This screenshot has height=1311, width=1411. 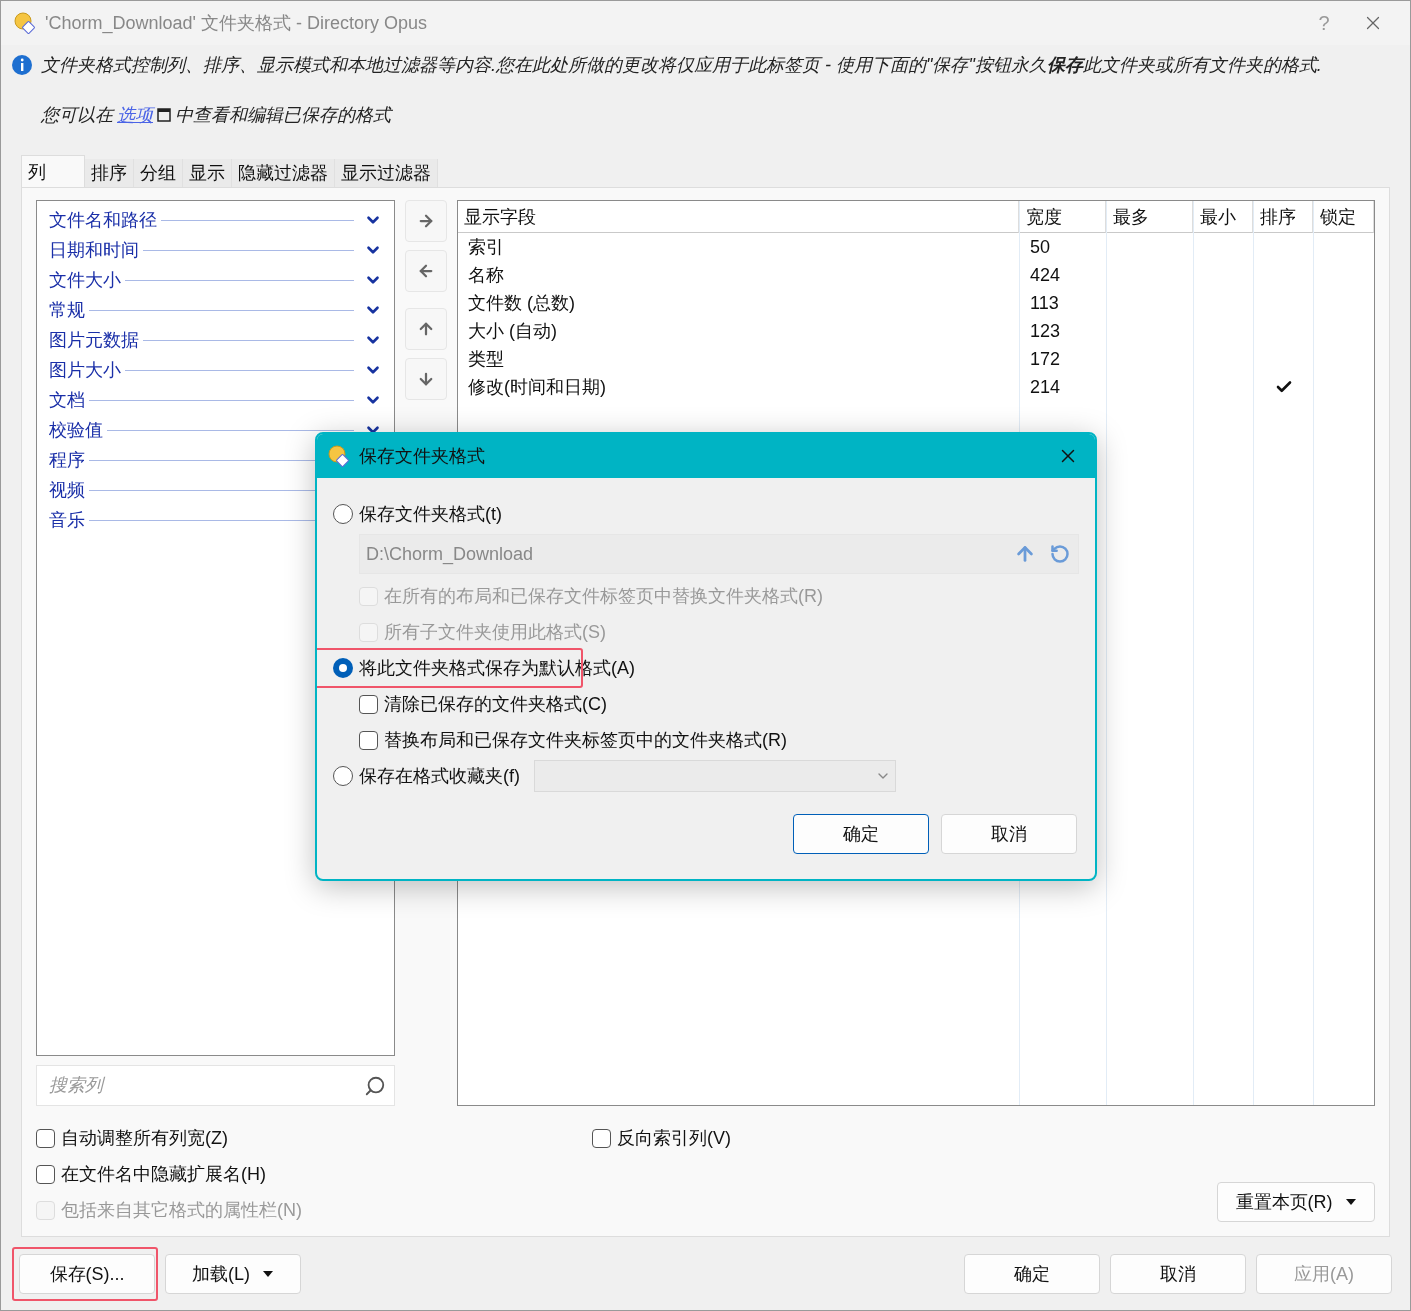 What do you see at coordinates (85, 370) in the screenshot?
I see `column-group-item: 图片大小` at bounding box center [85, 370].